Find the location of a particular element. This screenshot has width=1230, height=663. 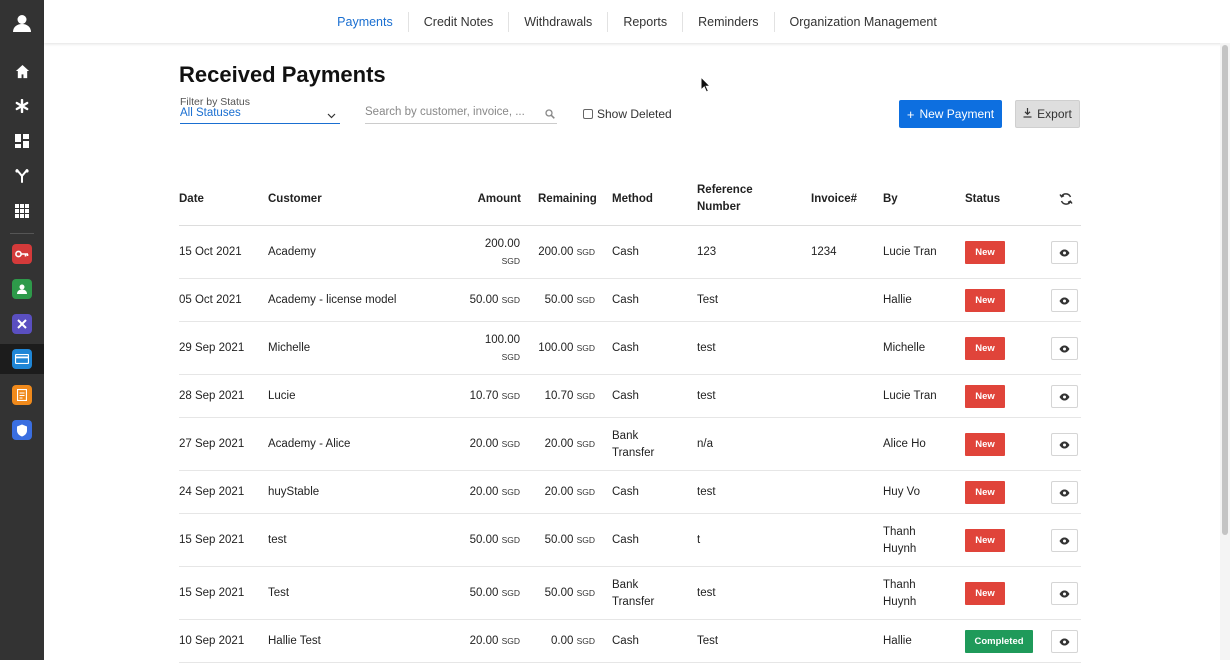

payment-amount: 20.00 SGD is located at coordinates (495, 492).